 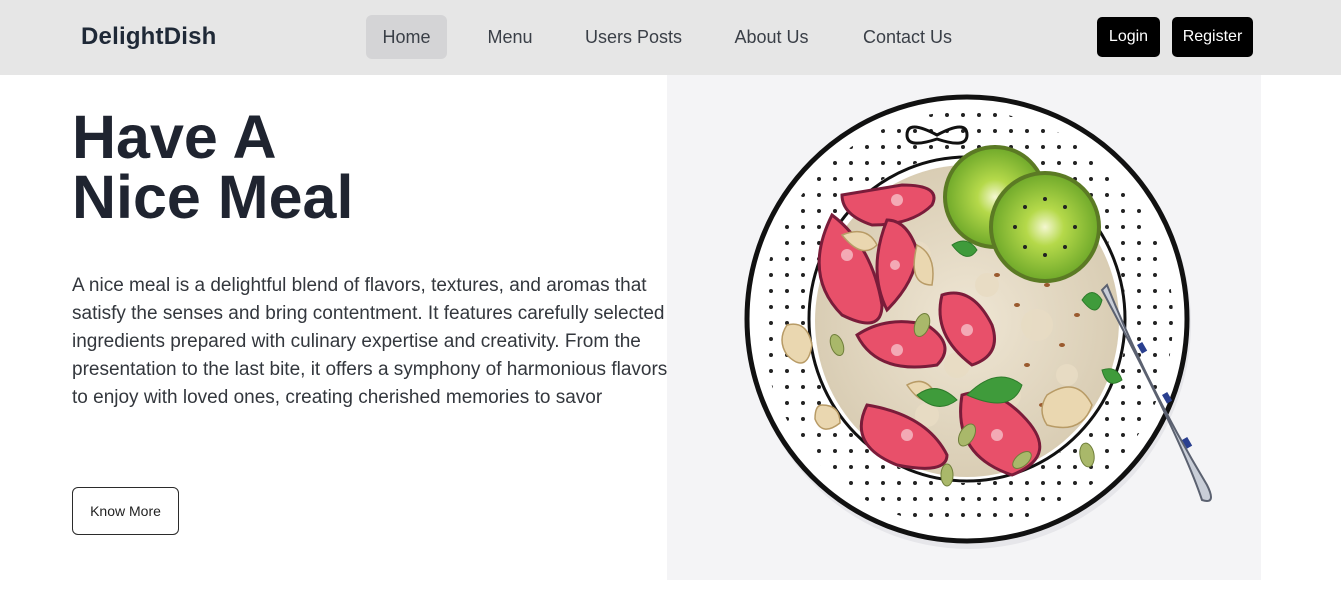 I want to click on brand-logo: DelightDish, so click(x=149, y=37).